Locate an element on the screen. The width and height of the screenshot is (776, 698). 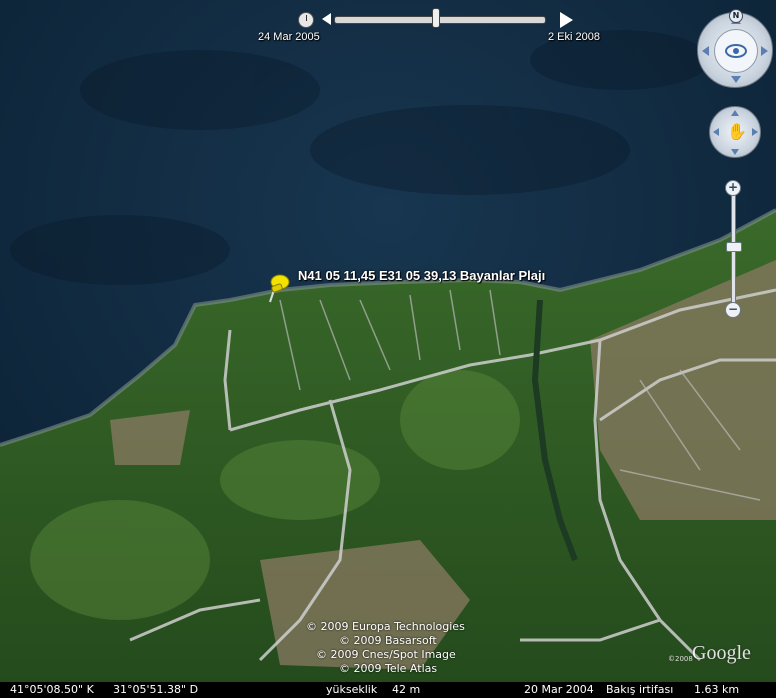
time-slider-track is located at coordinates (440, 20).